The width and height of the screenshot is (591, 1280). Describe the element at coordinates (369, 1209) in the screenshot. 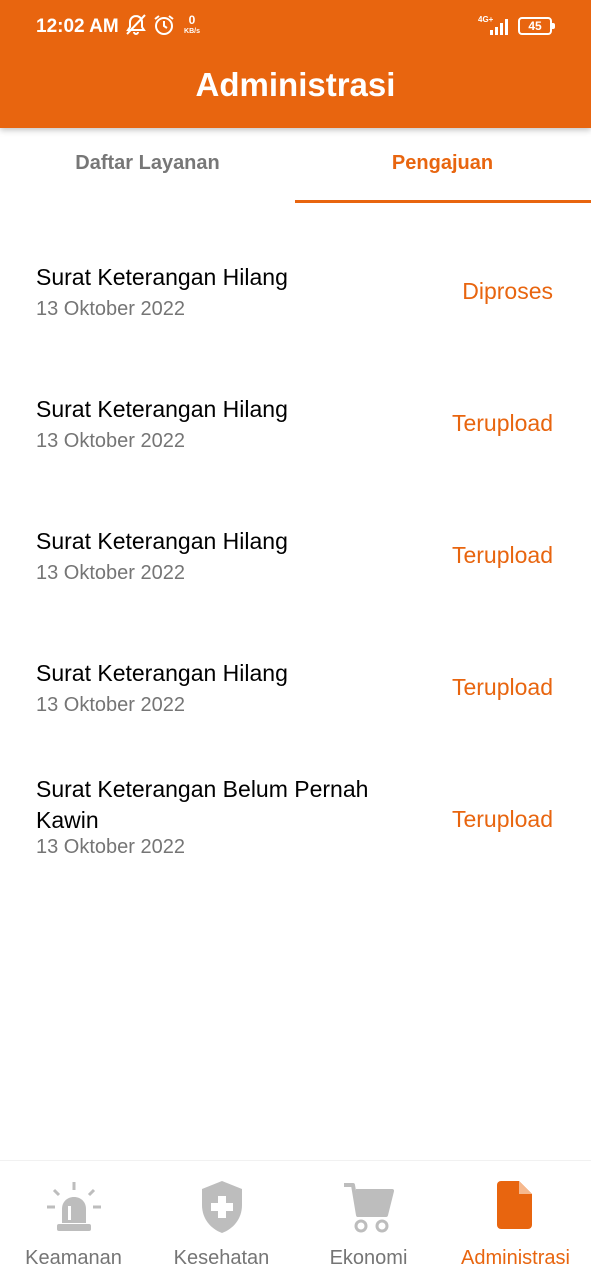

I see `cart-icon` at that location.